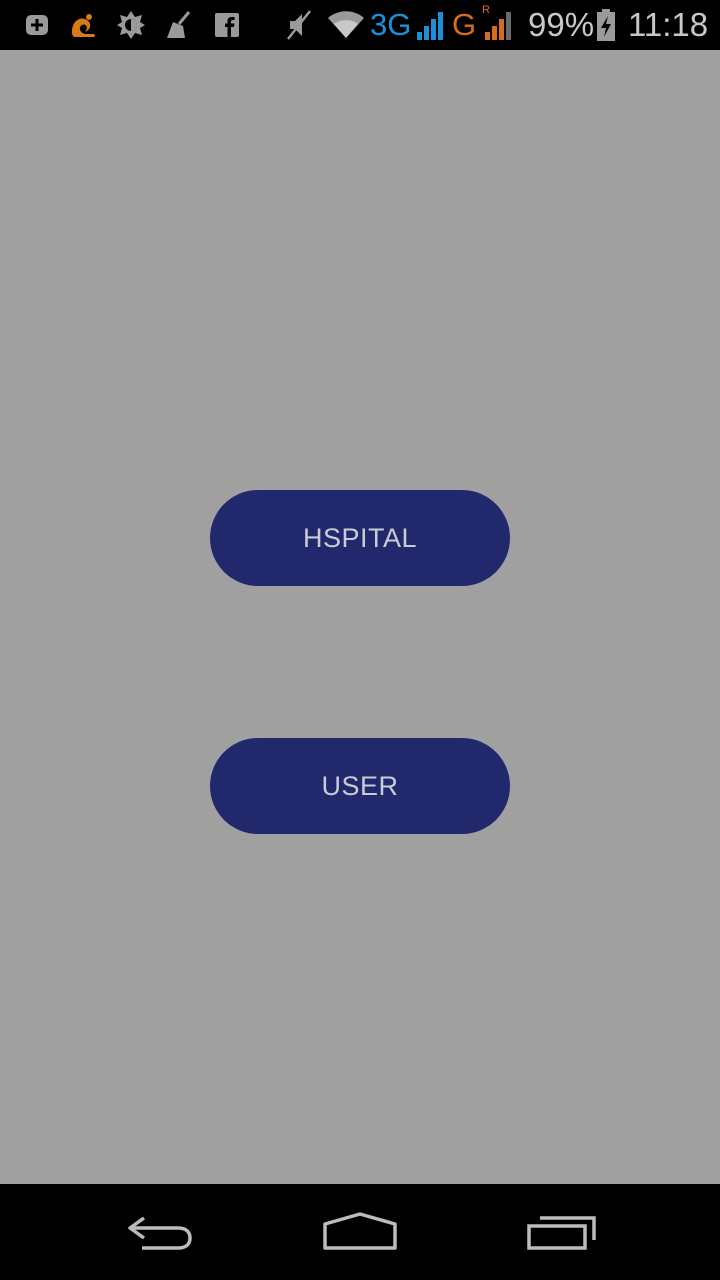 The width and height of the screenshot is (720, 1280). I want to click on navigation-bar, so click(360, 1232).